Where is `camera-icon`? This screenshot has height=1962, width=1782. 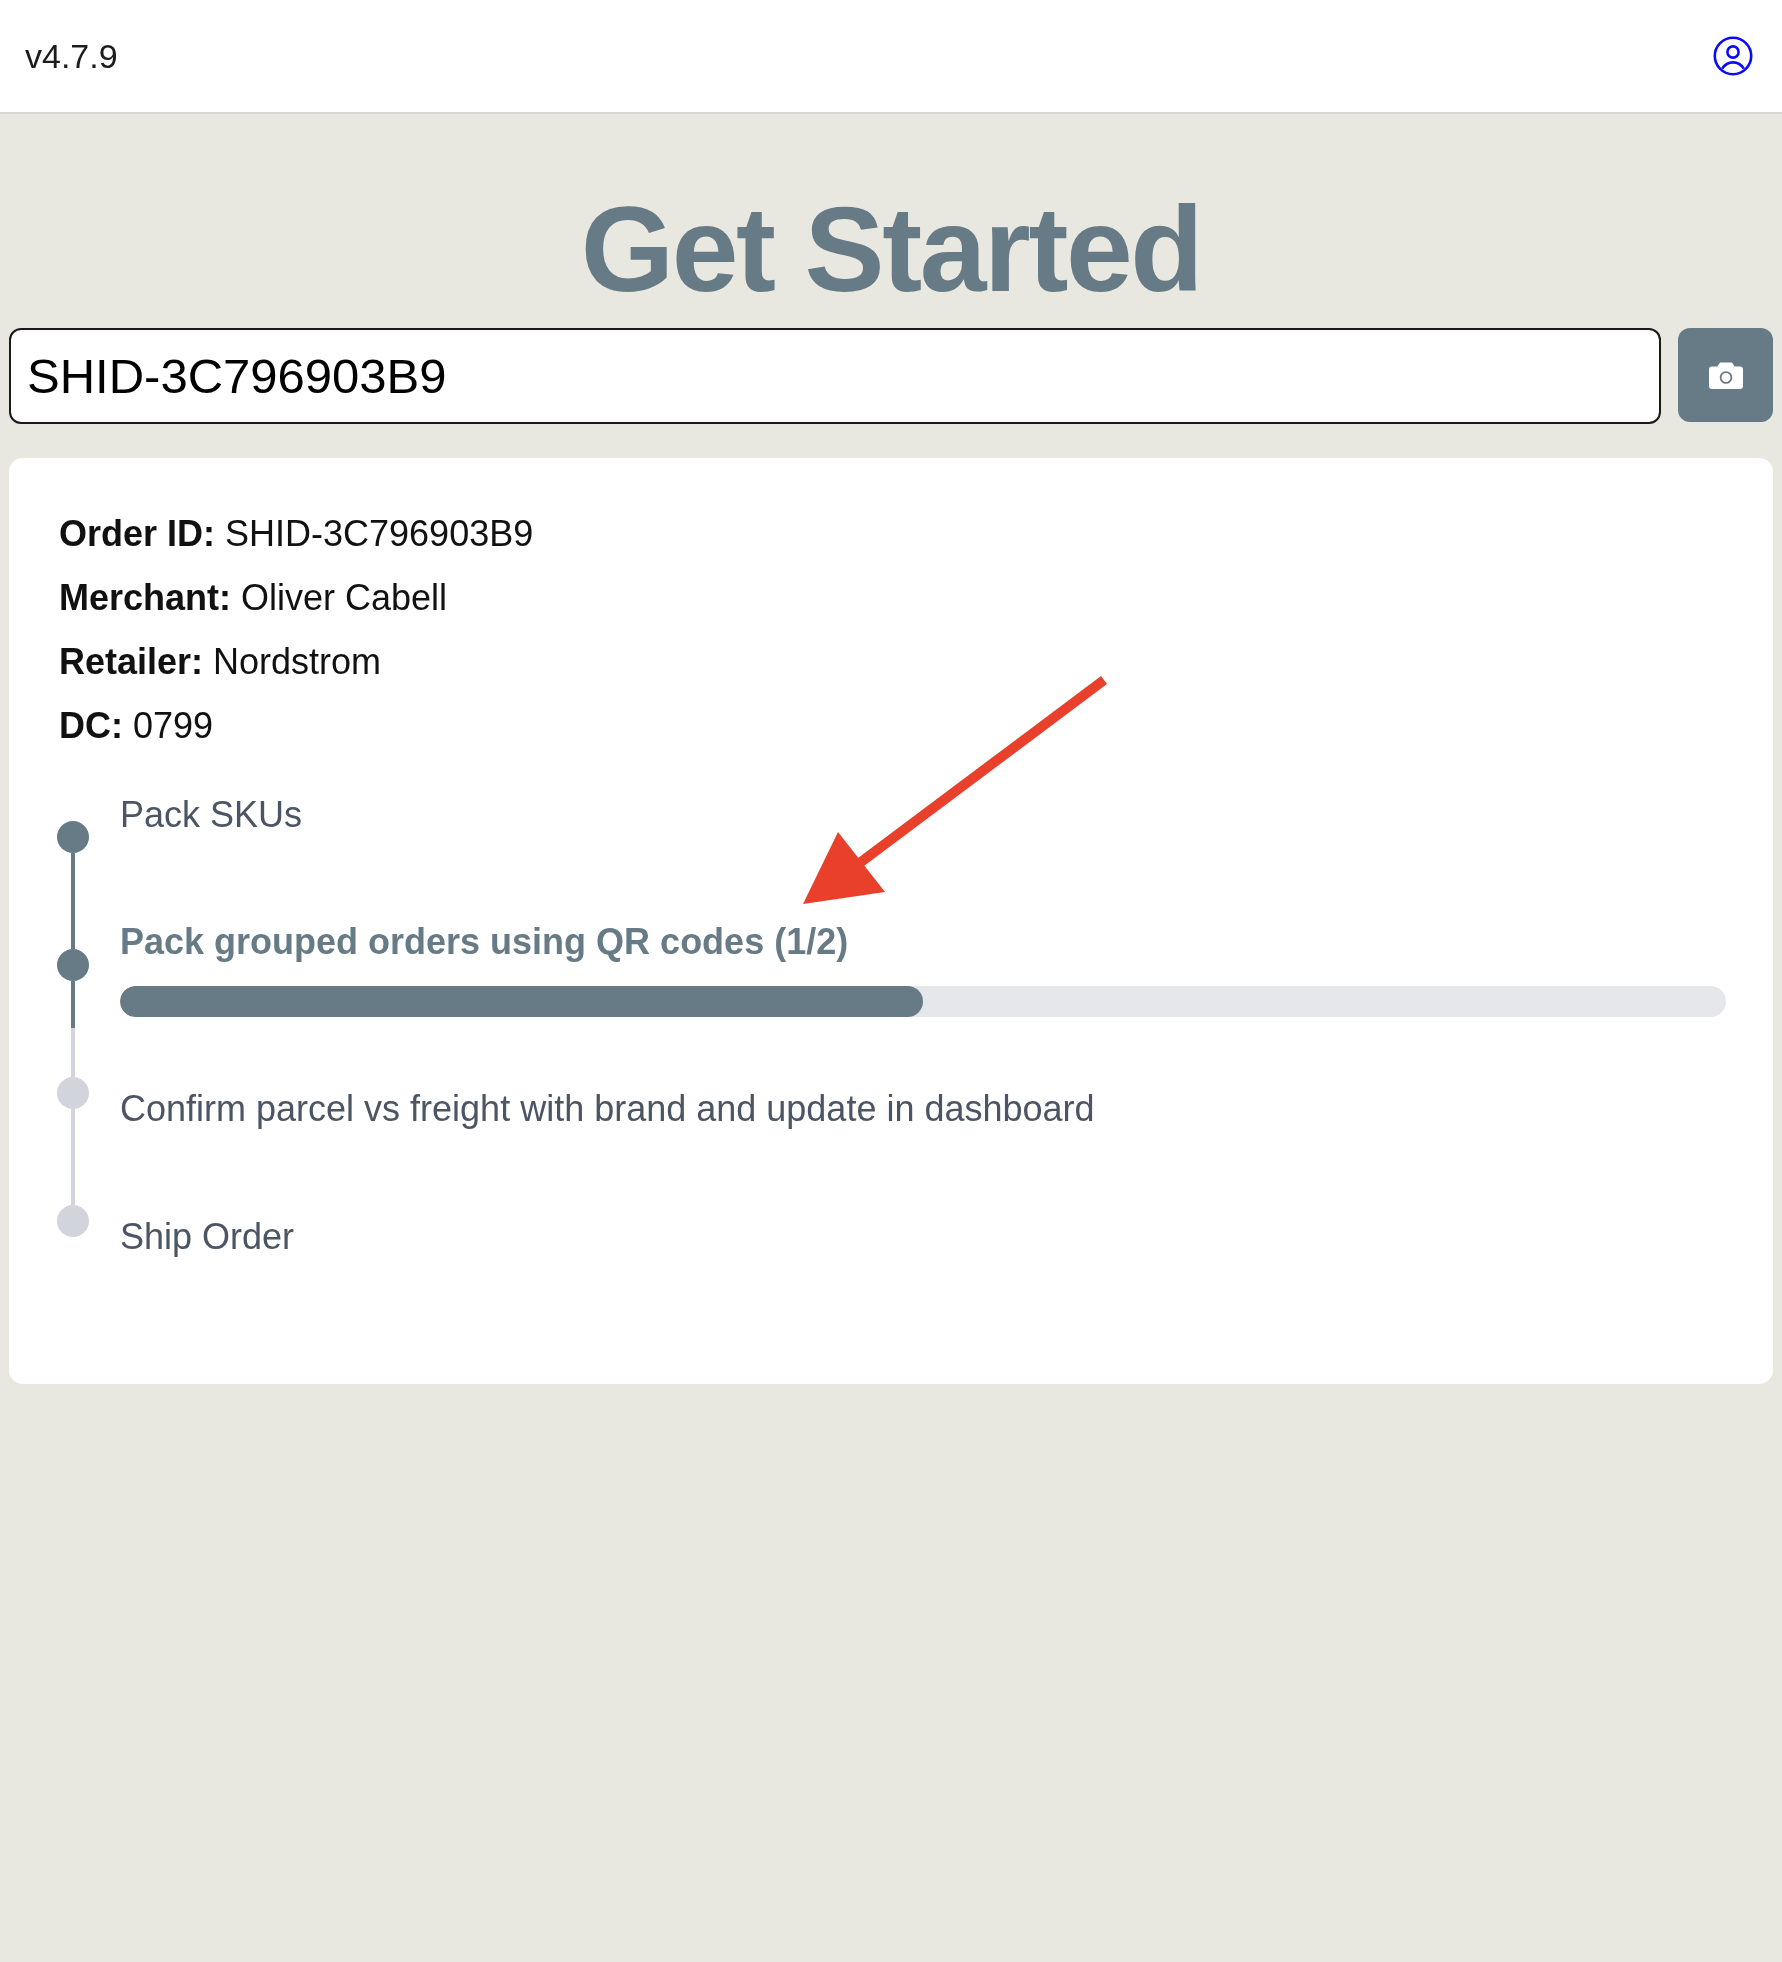 camera-icon is located at coordinates (1725, 375).